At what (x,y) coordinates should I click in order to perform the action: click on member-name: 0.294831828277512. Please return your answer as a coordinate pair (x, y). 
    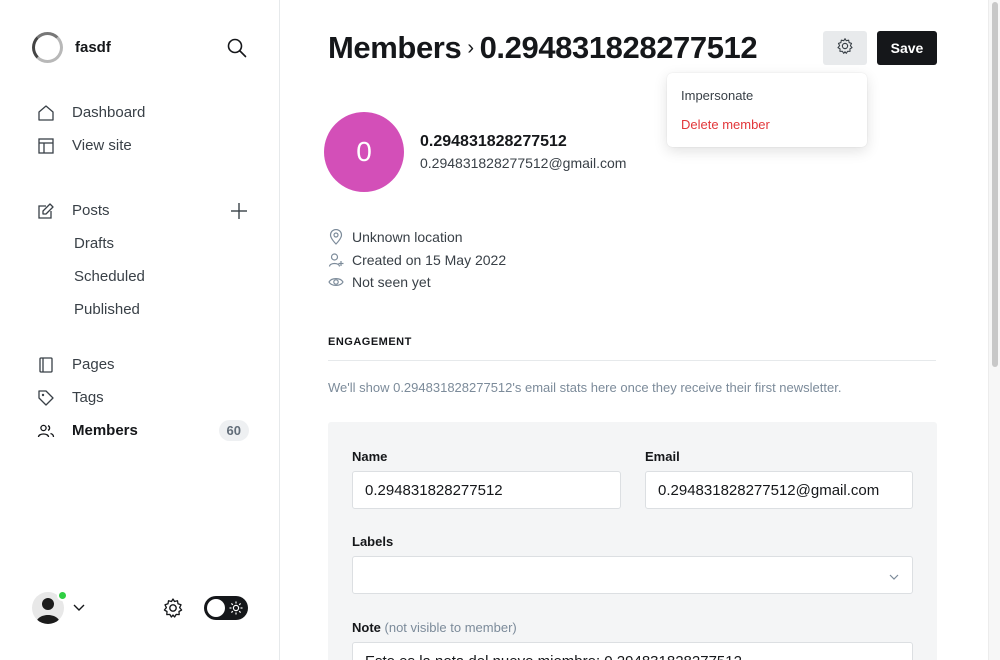
    Looking at the image, I should click on (493, 141).